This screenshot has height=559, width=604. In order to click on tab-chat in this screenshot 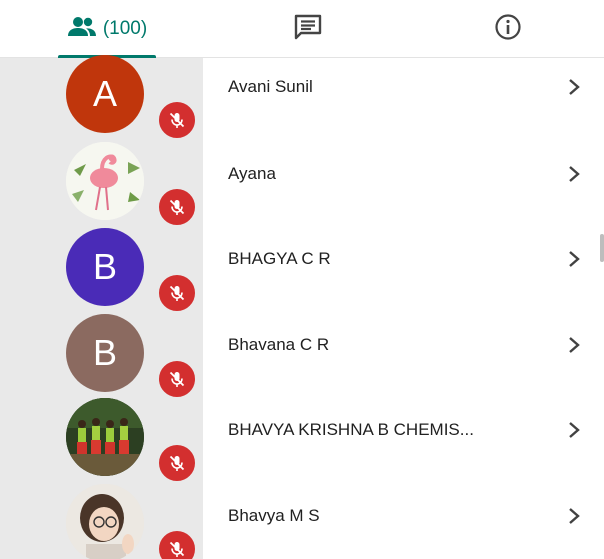, I will do `click(308, 29)`.